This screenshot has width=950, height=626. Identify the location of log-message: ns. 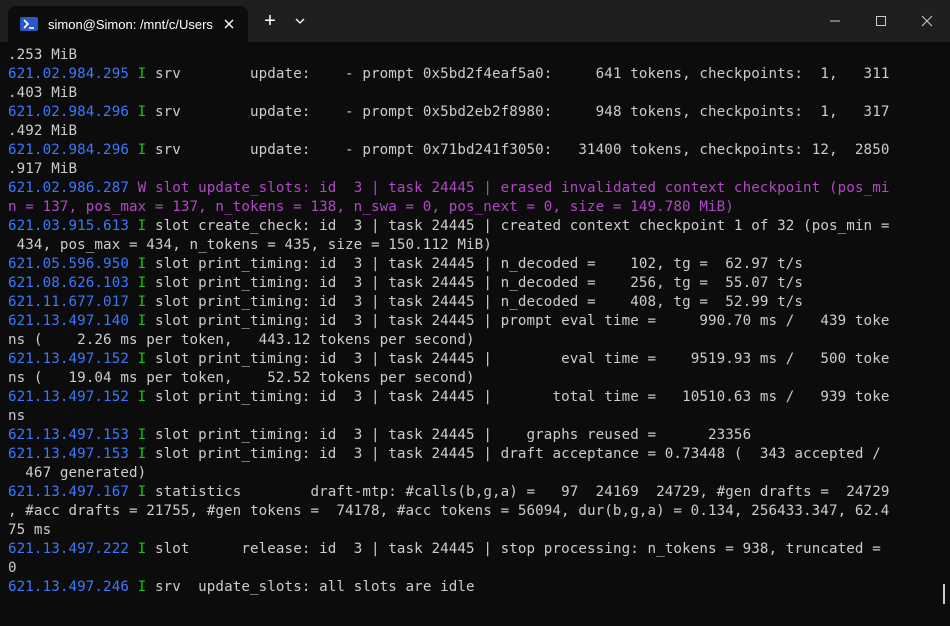
(17, 416).